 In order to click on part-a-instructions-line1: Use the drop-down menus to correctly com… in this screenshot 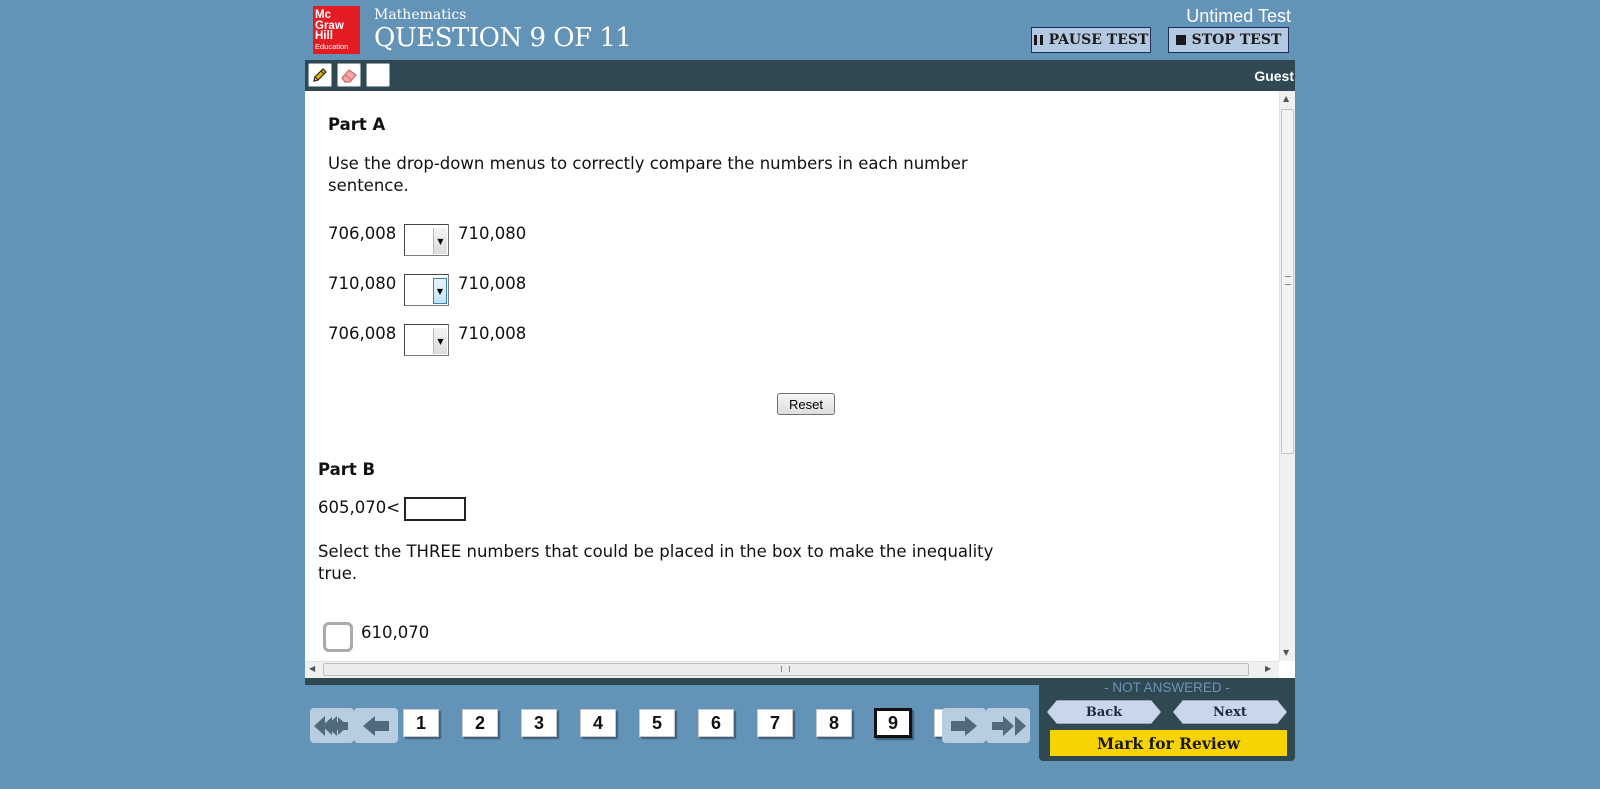, I will do `click(648, 163)`.